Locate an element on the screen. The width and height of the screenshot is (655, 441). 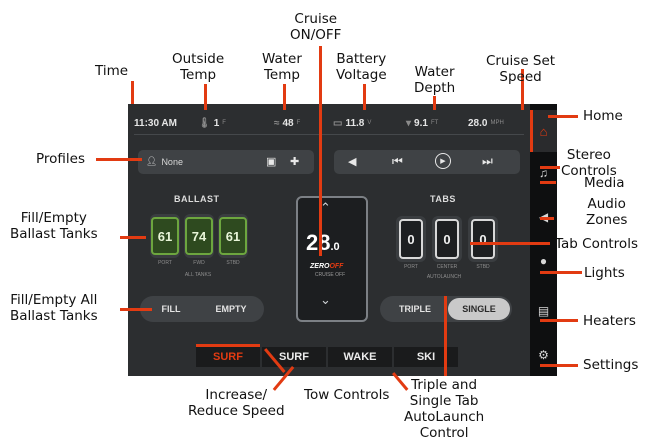
home-icon: ⌂ is located at coordinates (543, 131).